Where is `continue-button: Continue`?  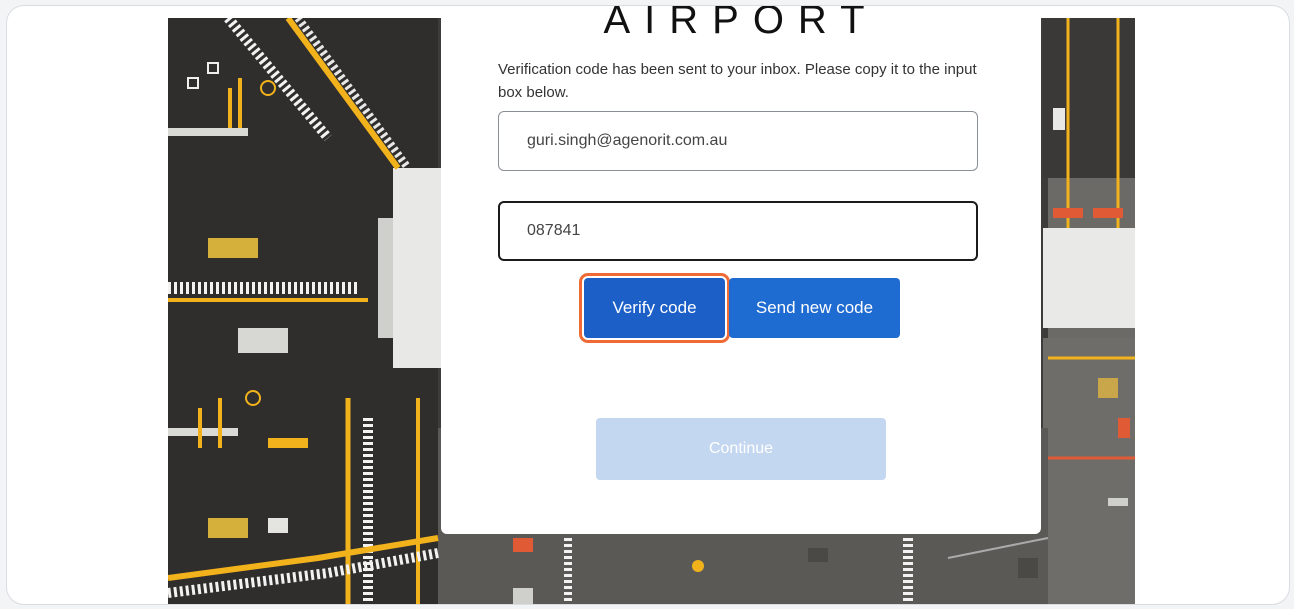 continue-button: Continue is located at coordinates (741, 449).